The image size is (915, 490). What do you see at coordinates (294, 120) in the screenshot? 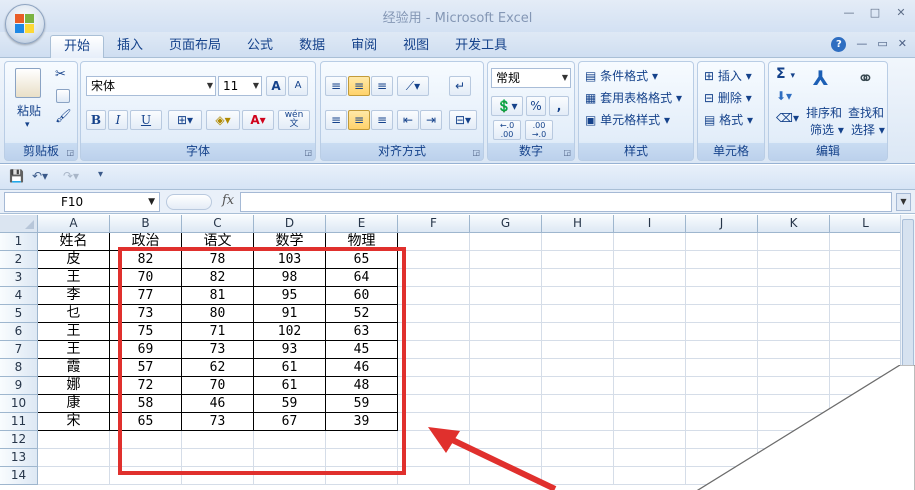
I see `phonetic-button: wén 文` at bounding box center [294, 120].